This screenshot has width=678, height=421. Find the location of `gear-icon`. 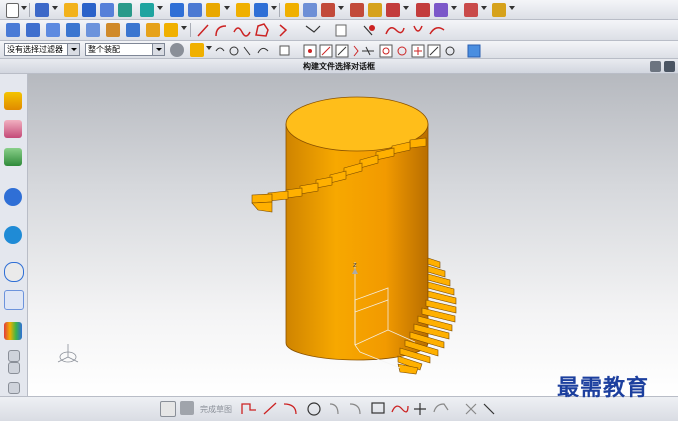

gear-icon is located at coordinates (177, 50).